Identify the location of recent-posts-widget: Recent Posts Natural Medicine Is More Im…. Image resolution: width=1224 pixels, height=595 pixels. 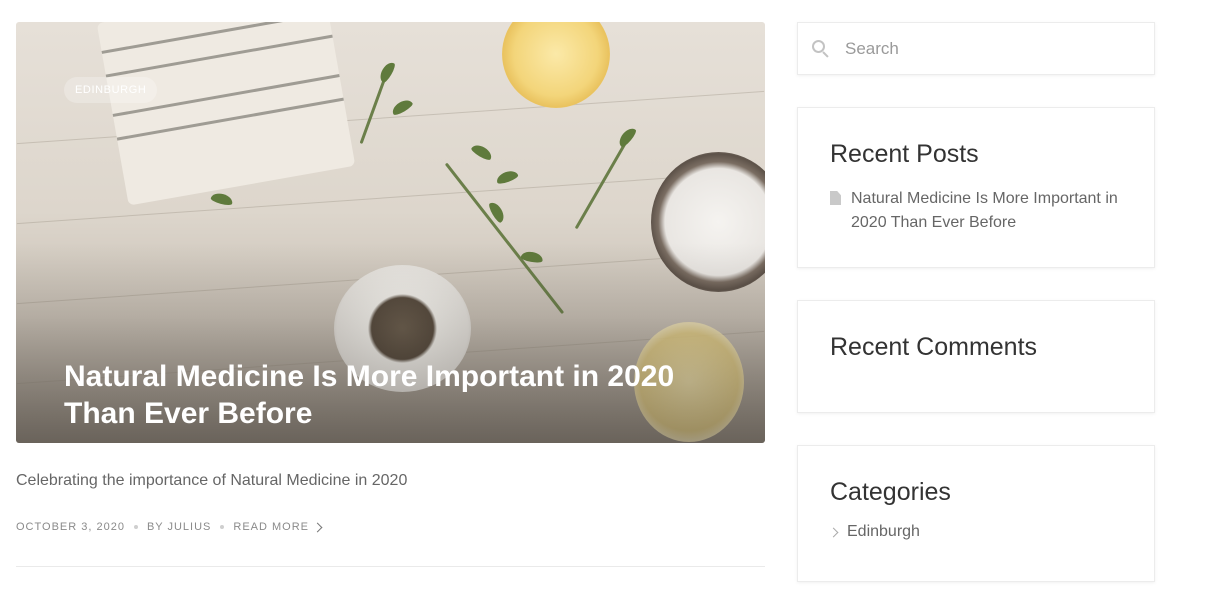
(976, 187).